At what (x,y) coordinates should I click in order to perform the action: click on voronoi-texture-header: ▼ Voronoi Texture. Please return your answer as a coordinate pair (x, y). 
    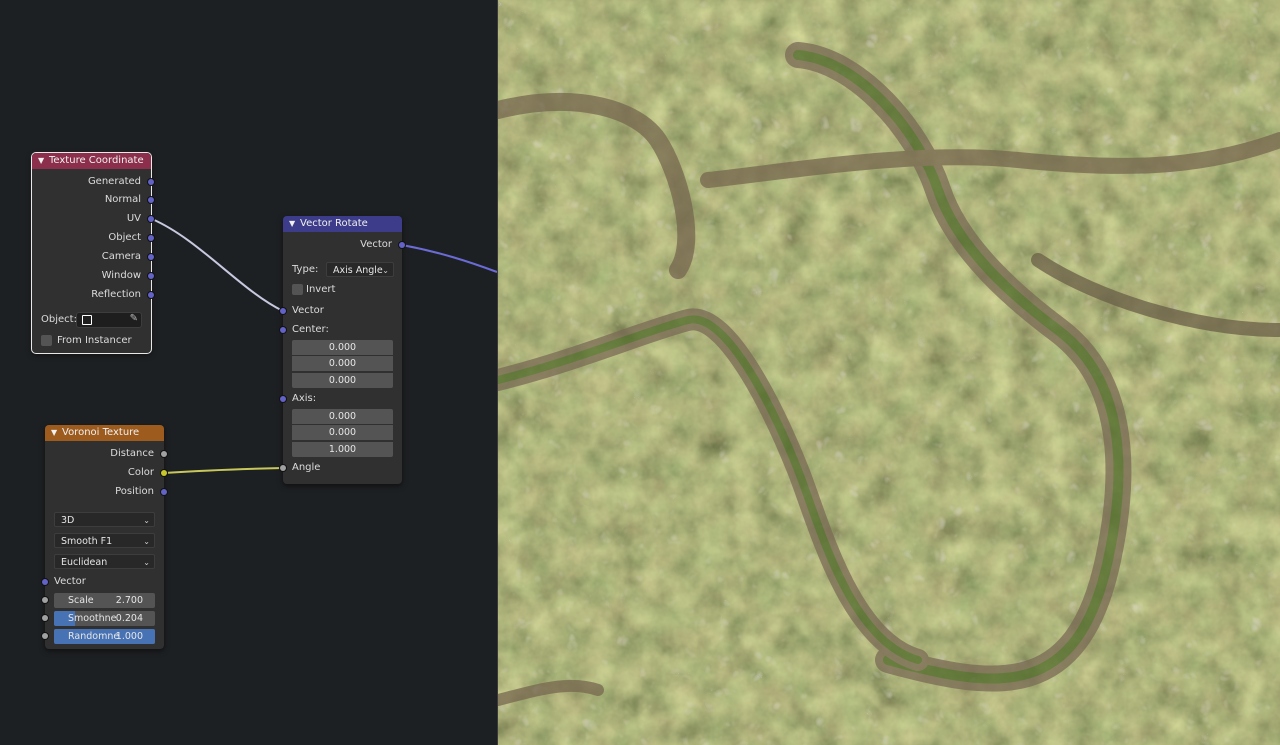
    Looking at the image, I should click on (104, 433).